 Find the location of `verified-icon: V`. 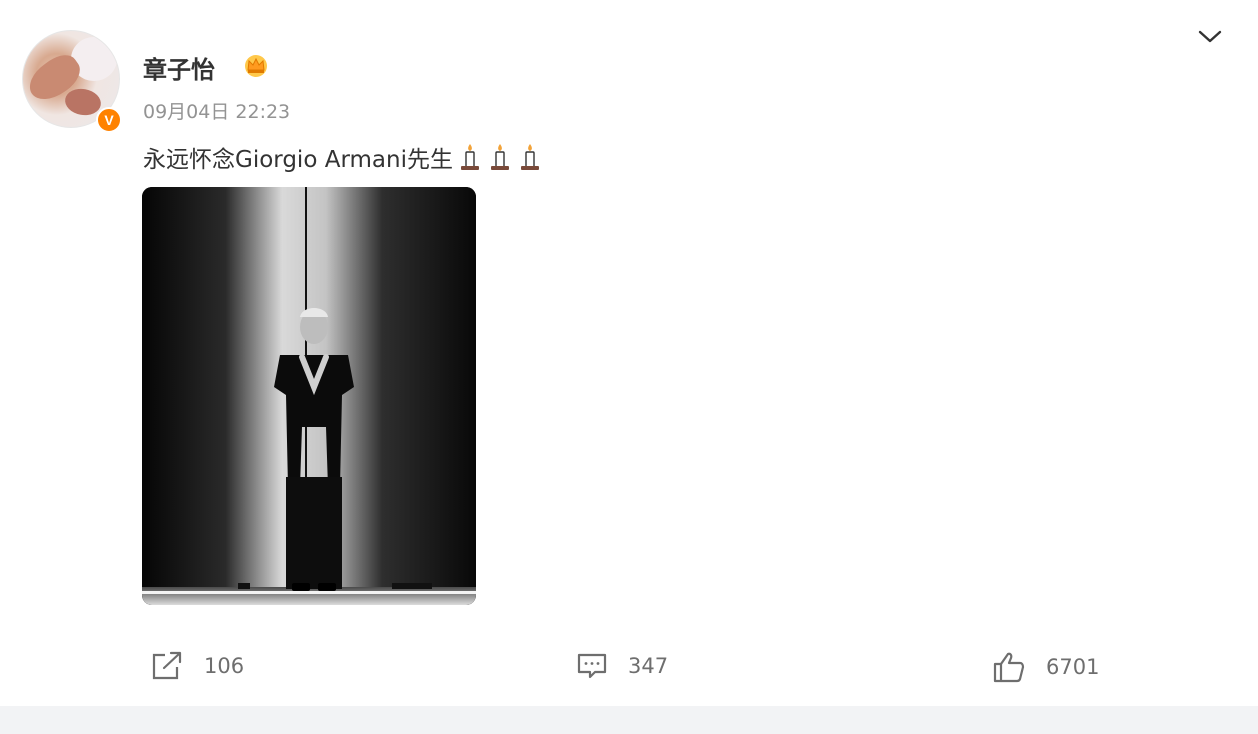

verified-icon: V is located at coordinates (109, 120).